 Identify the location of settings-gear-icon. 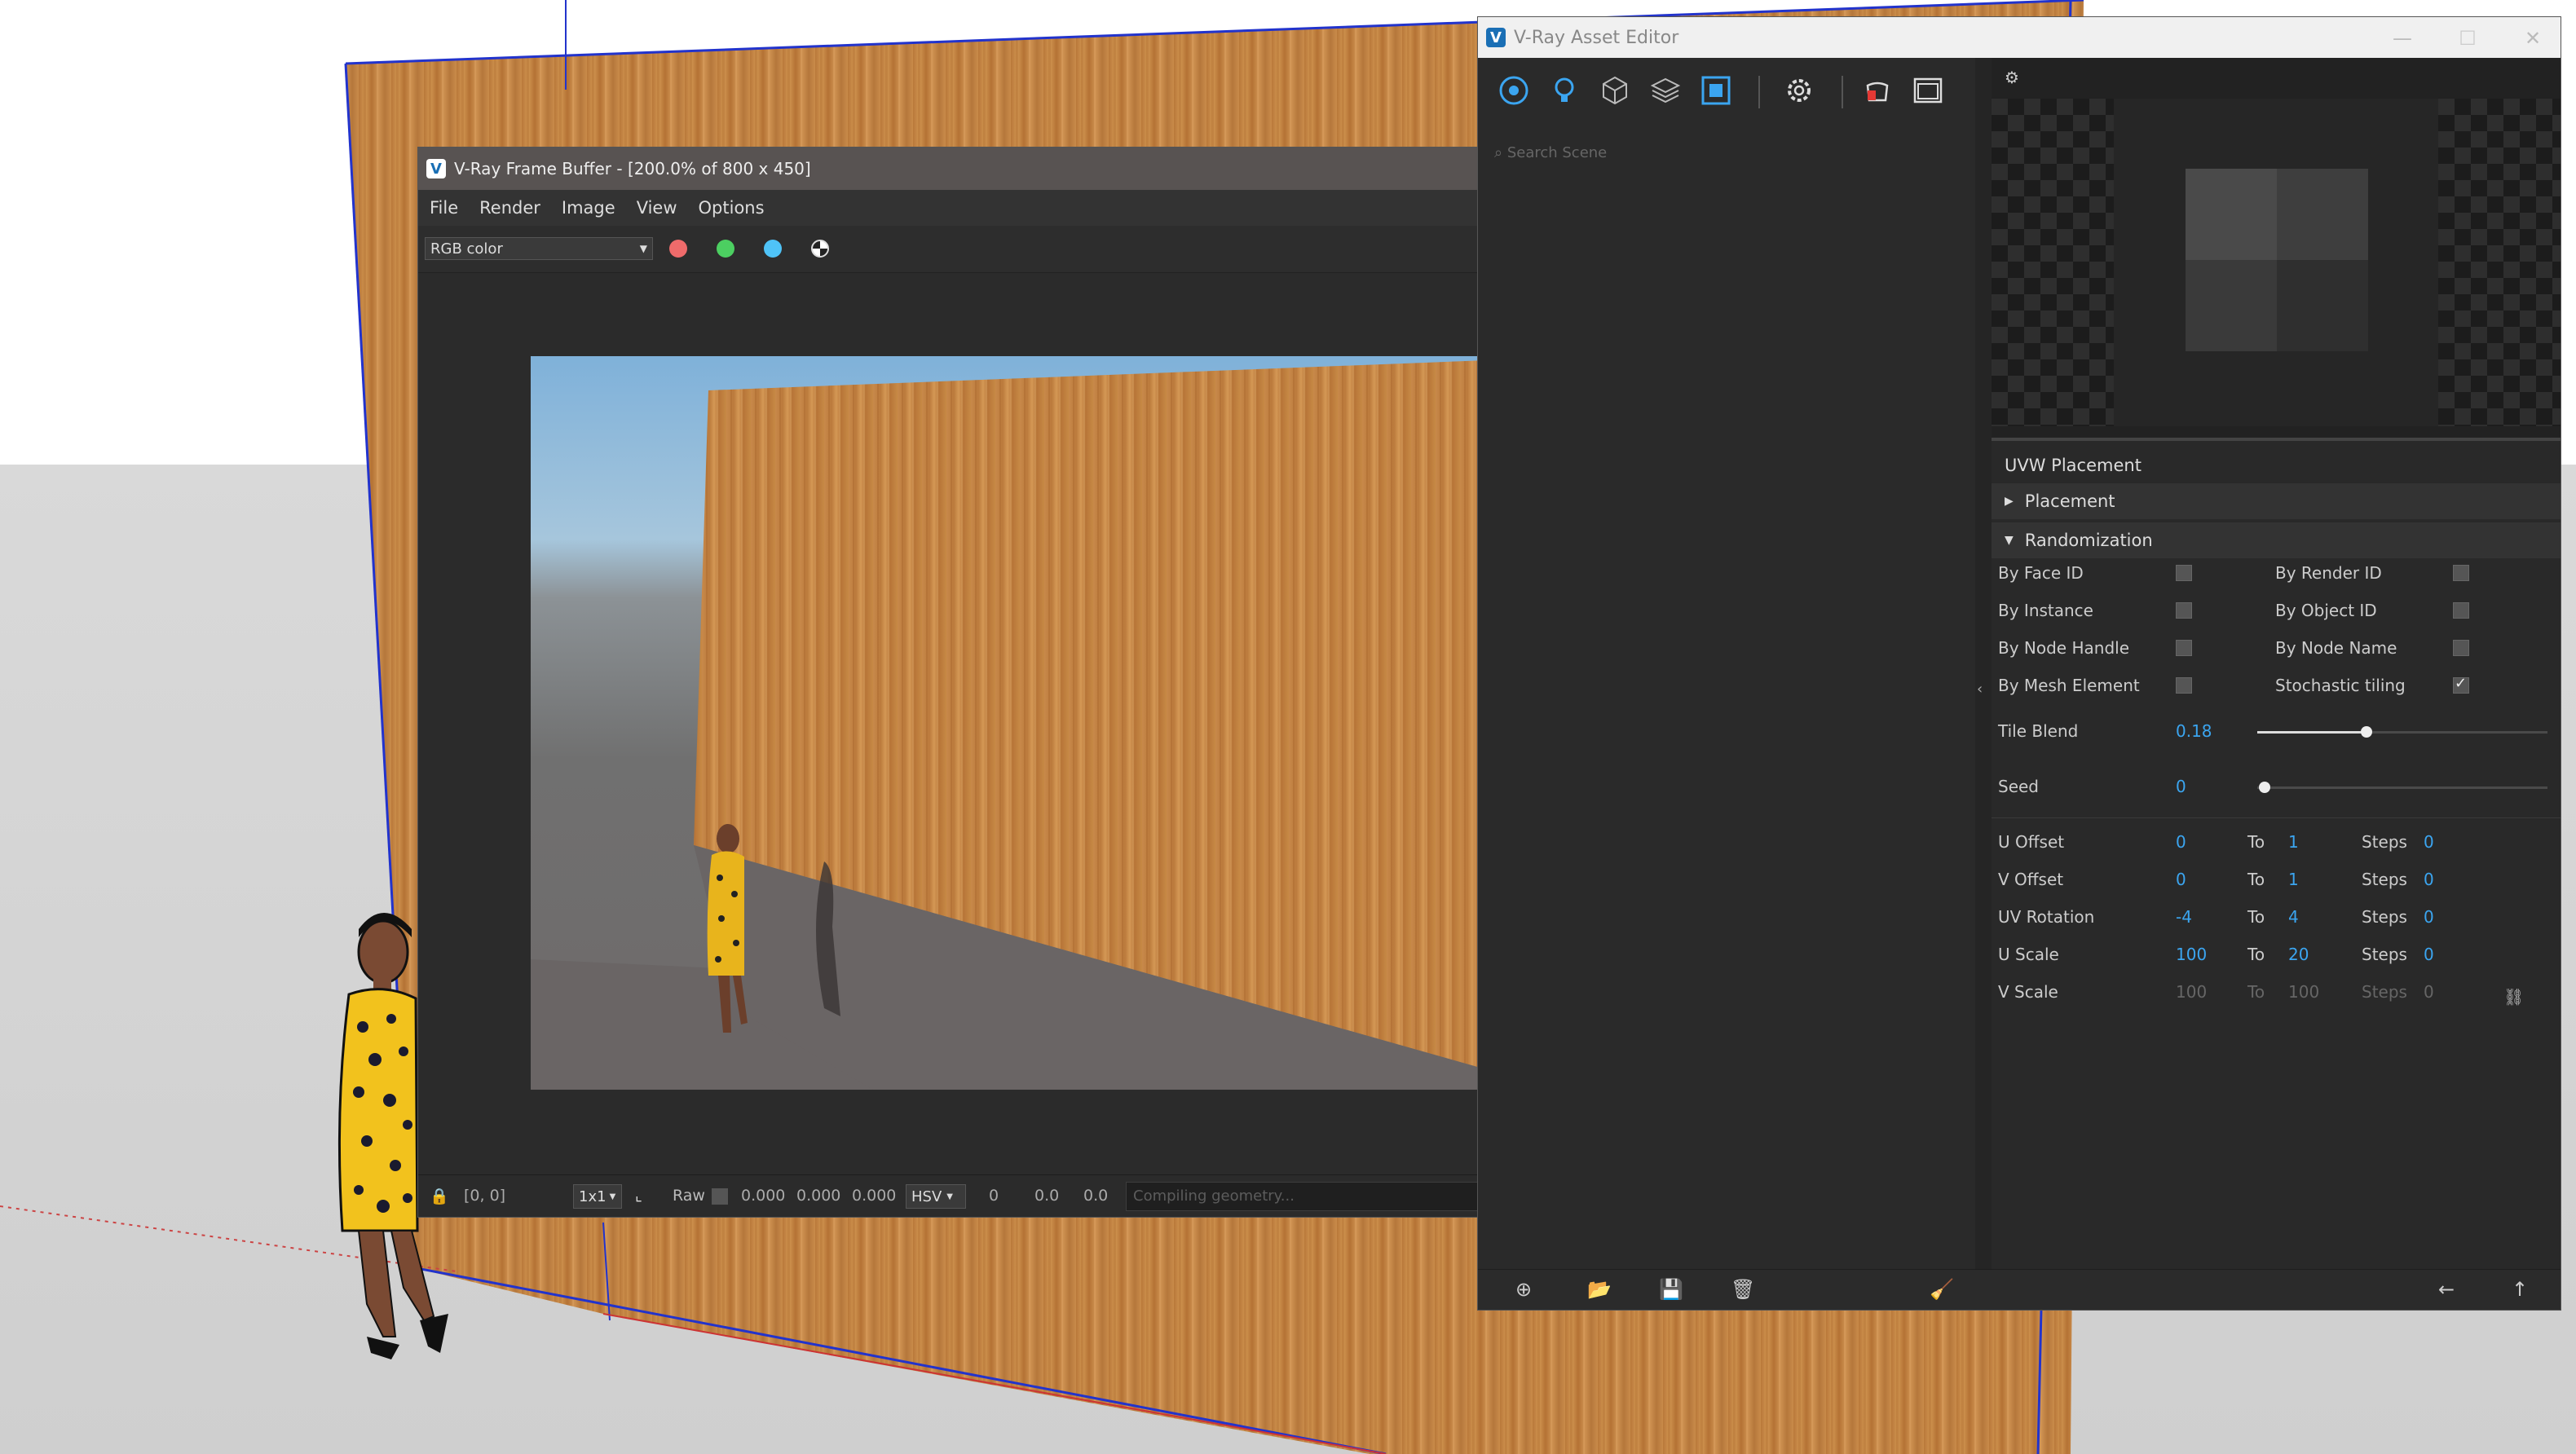
(1799, 90).